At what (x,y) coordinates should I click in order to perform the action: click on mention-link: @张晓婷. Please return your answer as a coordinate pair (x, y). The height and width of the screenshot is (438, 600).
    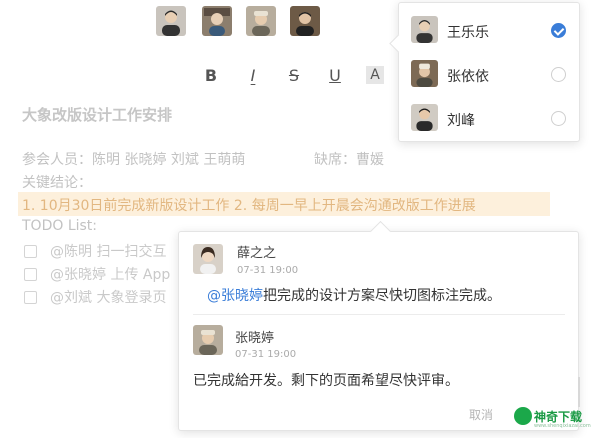
    Looking at the image, I should click on (235, 296).